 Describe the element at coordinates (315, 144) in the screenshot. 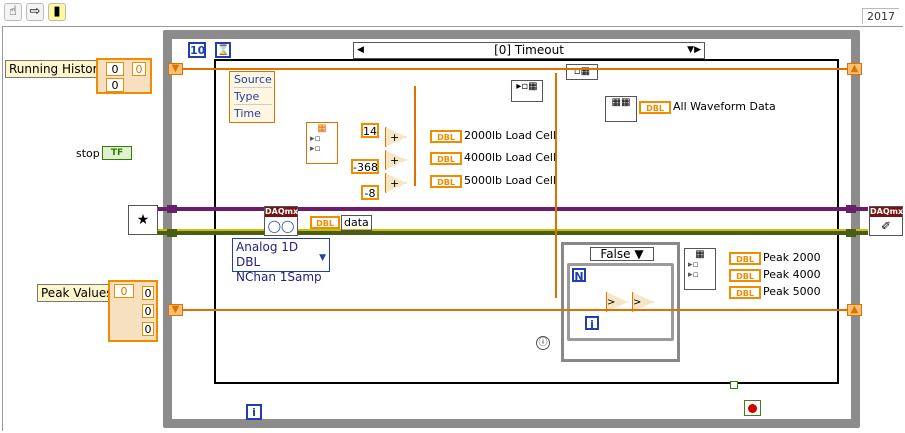

I see `index-terminals: ▸▫ ▸▫` at that location.